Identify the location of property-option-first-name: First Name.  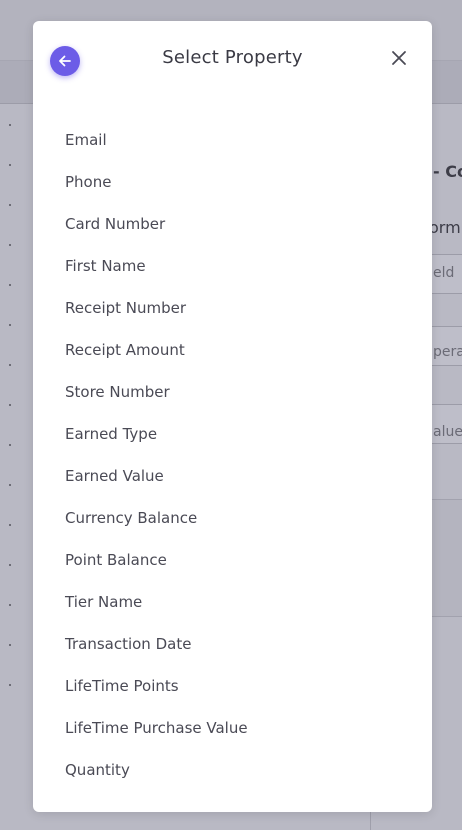
(238, 266).